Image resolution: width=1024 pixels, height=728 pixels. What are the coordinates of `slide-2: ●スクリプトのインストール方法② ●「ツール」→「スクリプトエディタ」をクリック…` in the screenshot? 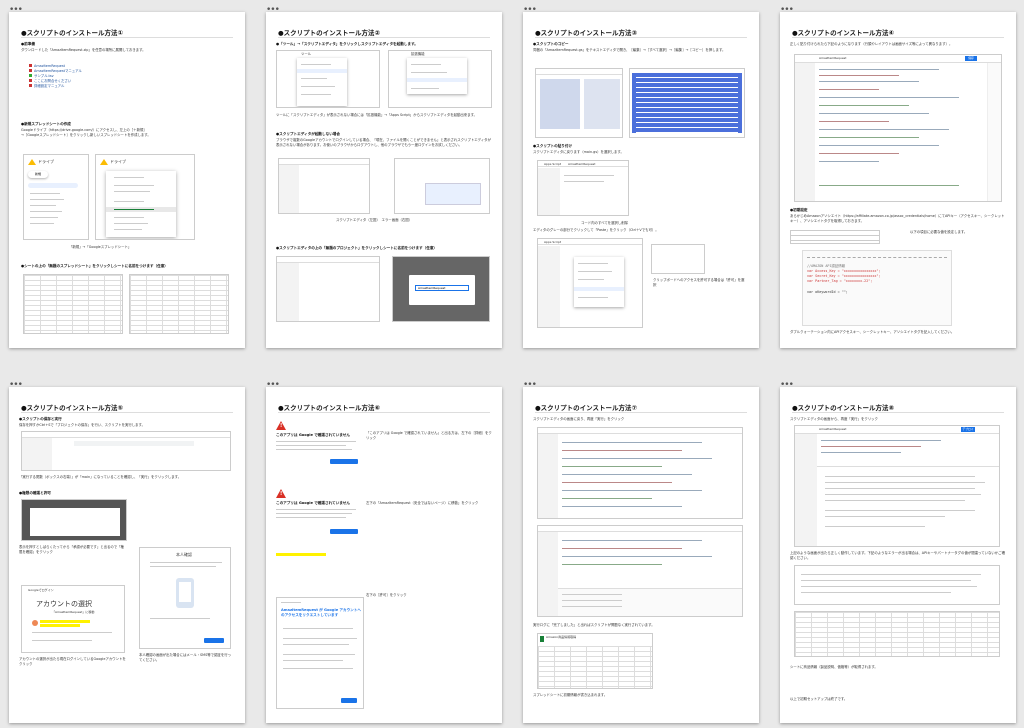 It's located at (384, 180).